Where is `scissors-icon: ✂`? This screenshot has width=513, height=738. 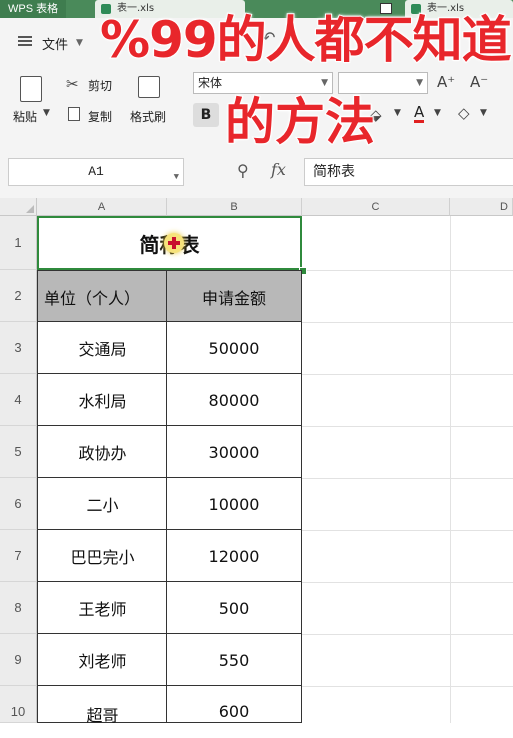 scissors-icon: ✂ is located at coordinates (72, 84).